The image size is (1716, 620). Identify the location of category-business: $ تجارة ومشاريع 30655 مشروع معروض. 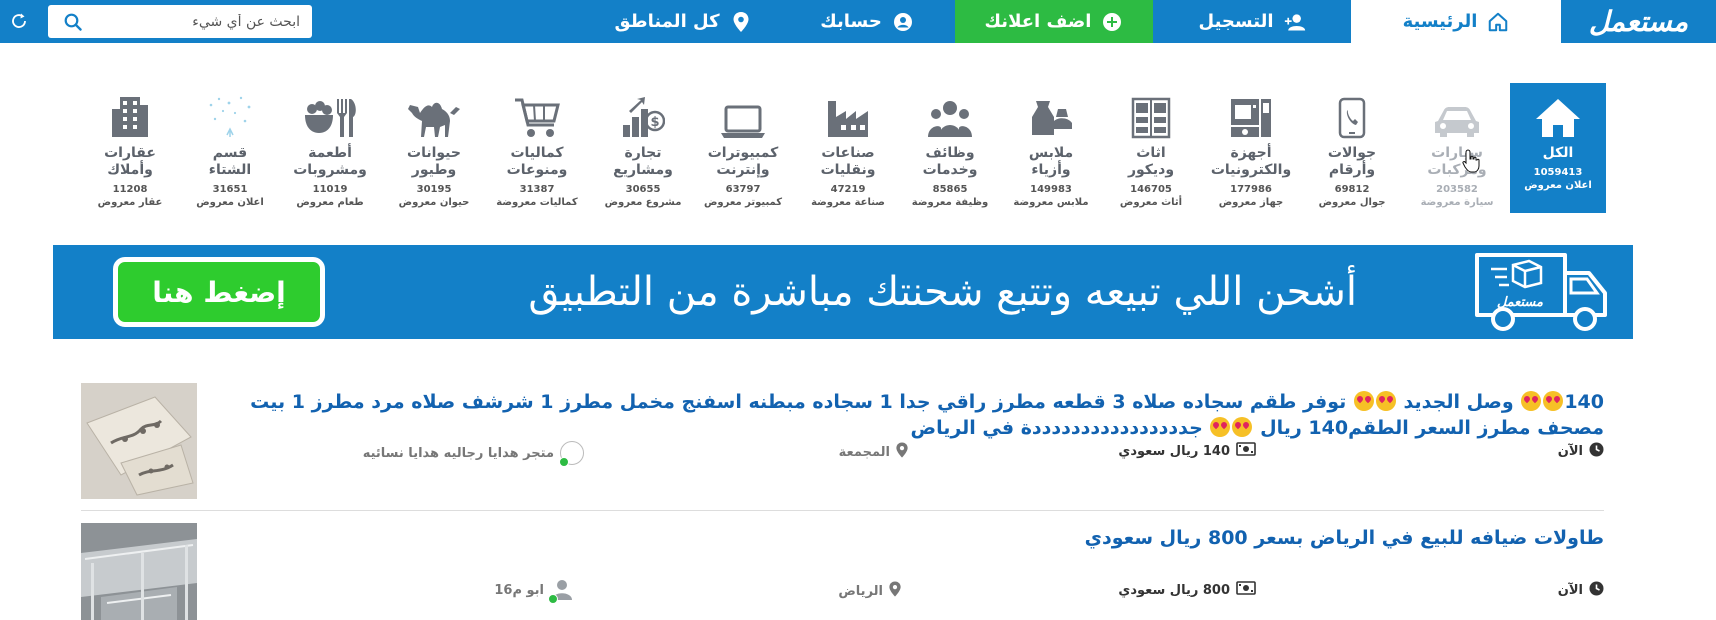
(643, 148).